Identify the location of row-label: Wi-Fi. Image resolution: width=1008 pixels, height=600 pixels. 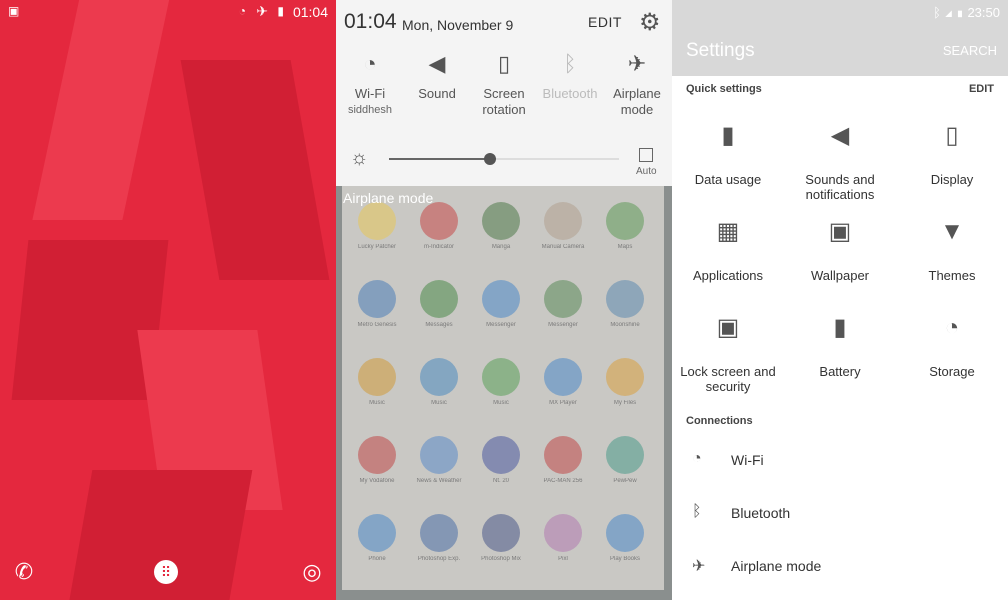
(747, 460).